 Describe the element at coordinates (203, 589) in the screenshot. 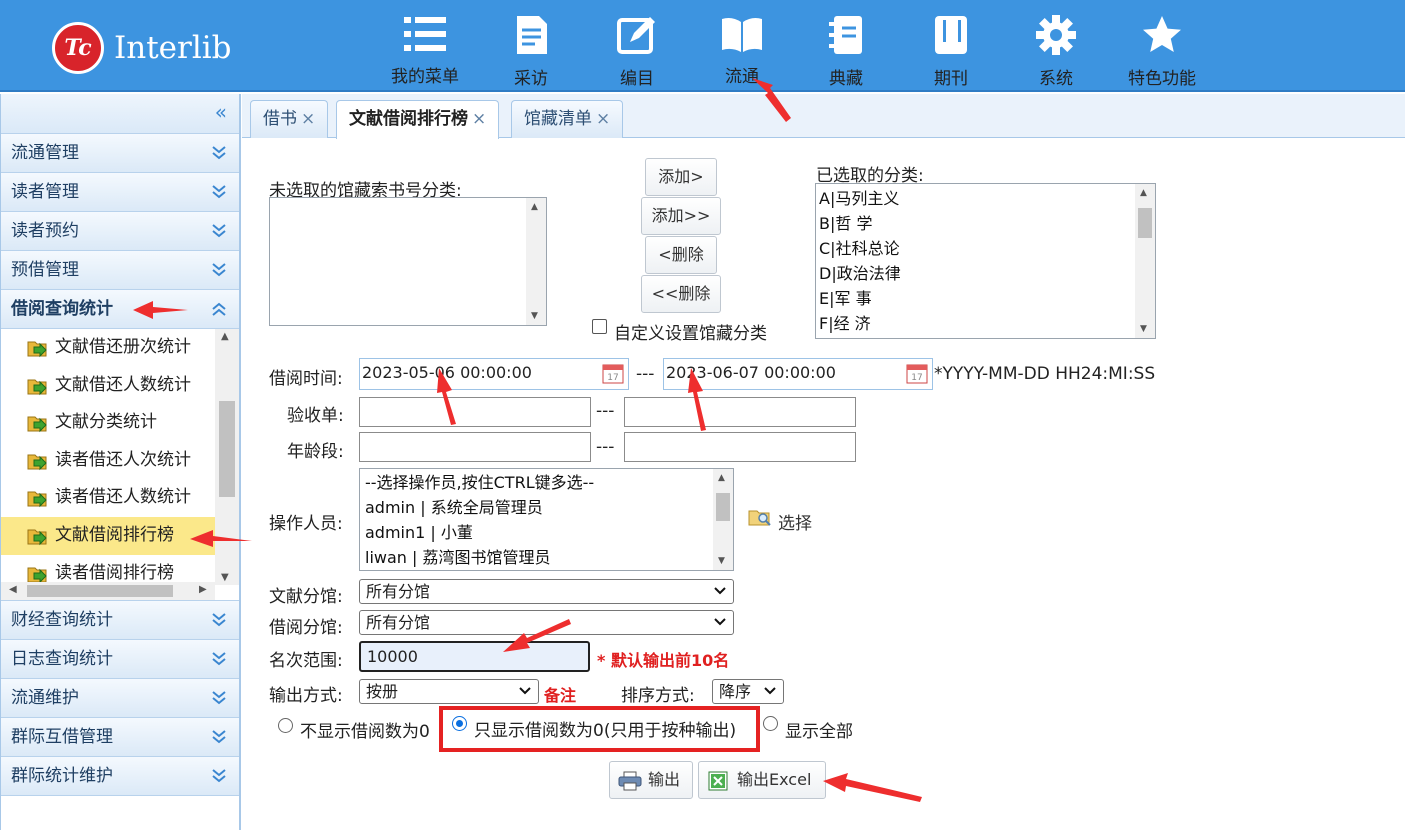

I see `scroll-right-icon: ▶` at that location.